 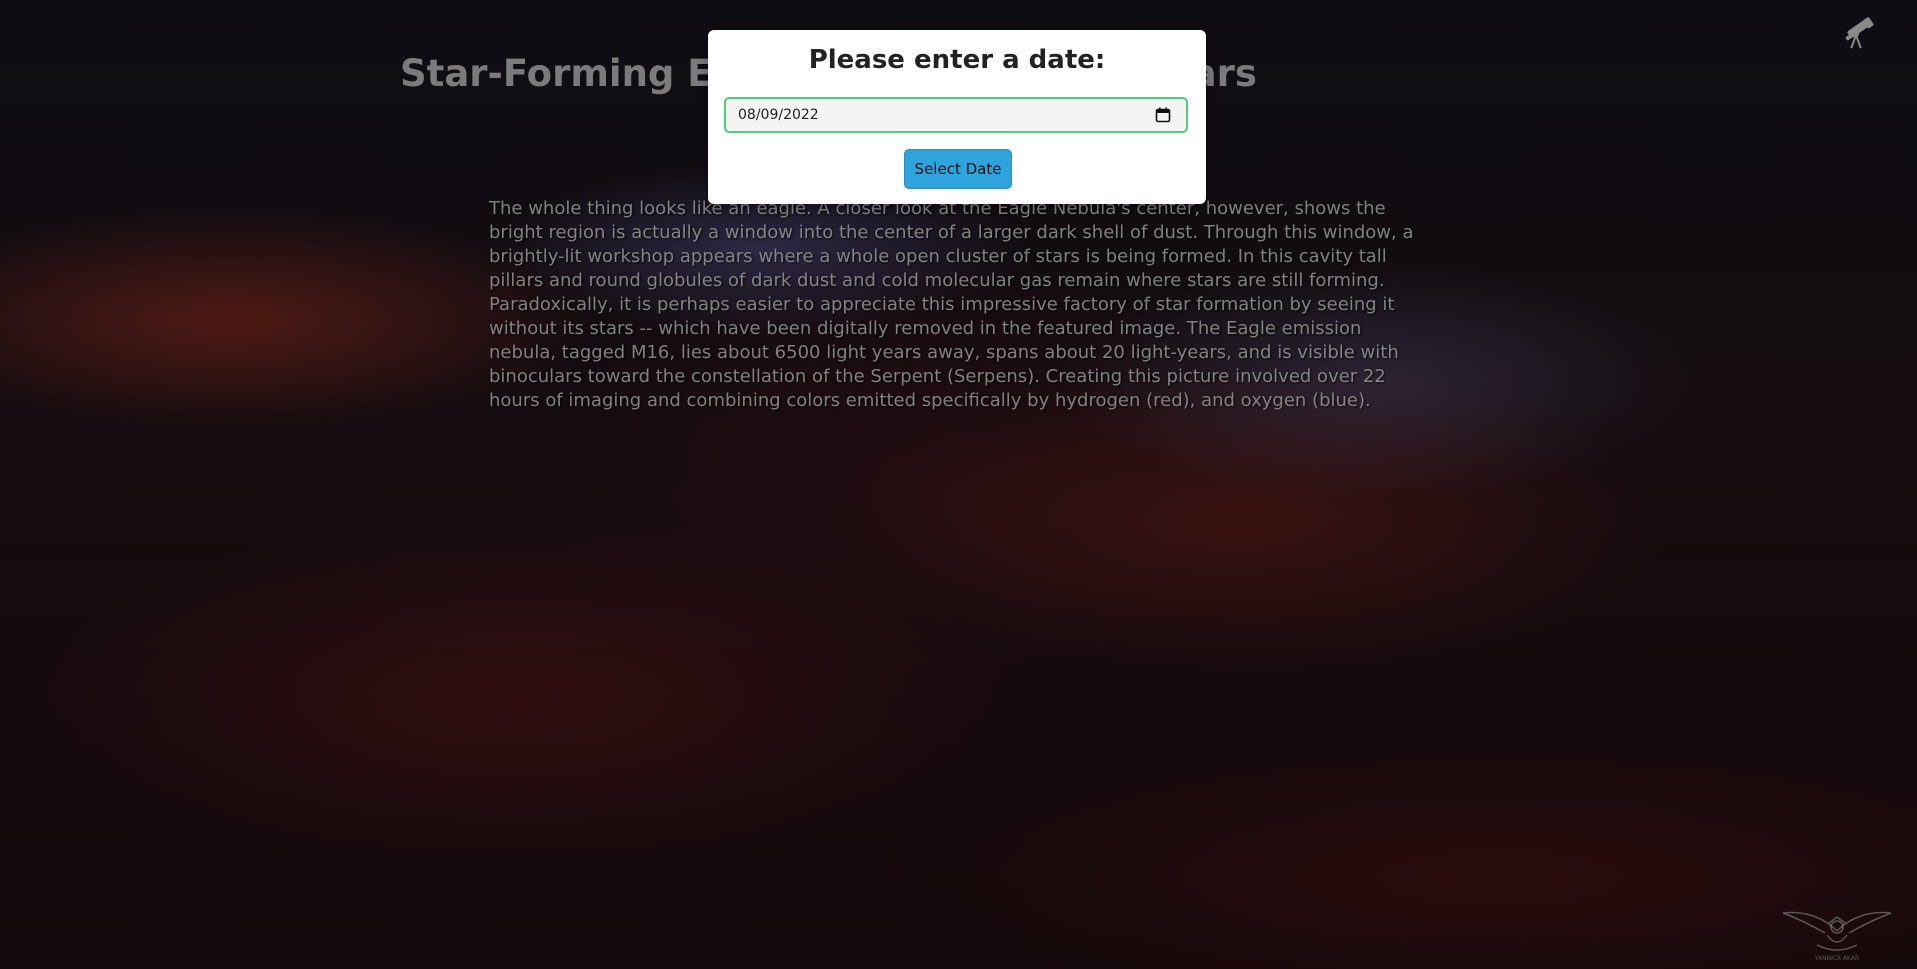 What do you see at coordinates (958, 169) in the screenshot?
I see `select-date-button: Select Date` at bounding box center [958, 169].